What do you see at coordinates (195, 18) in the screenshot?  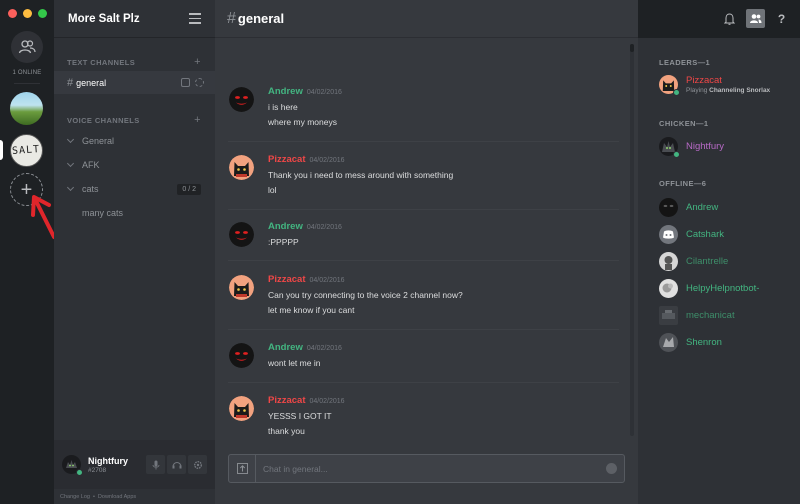 I see `hamburger-menu-icon` at bounding box center [195, 18].